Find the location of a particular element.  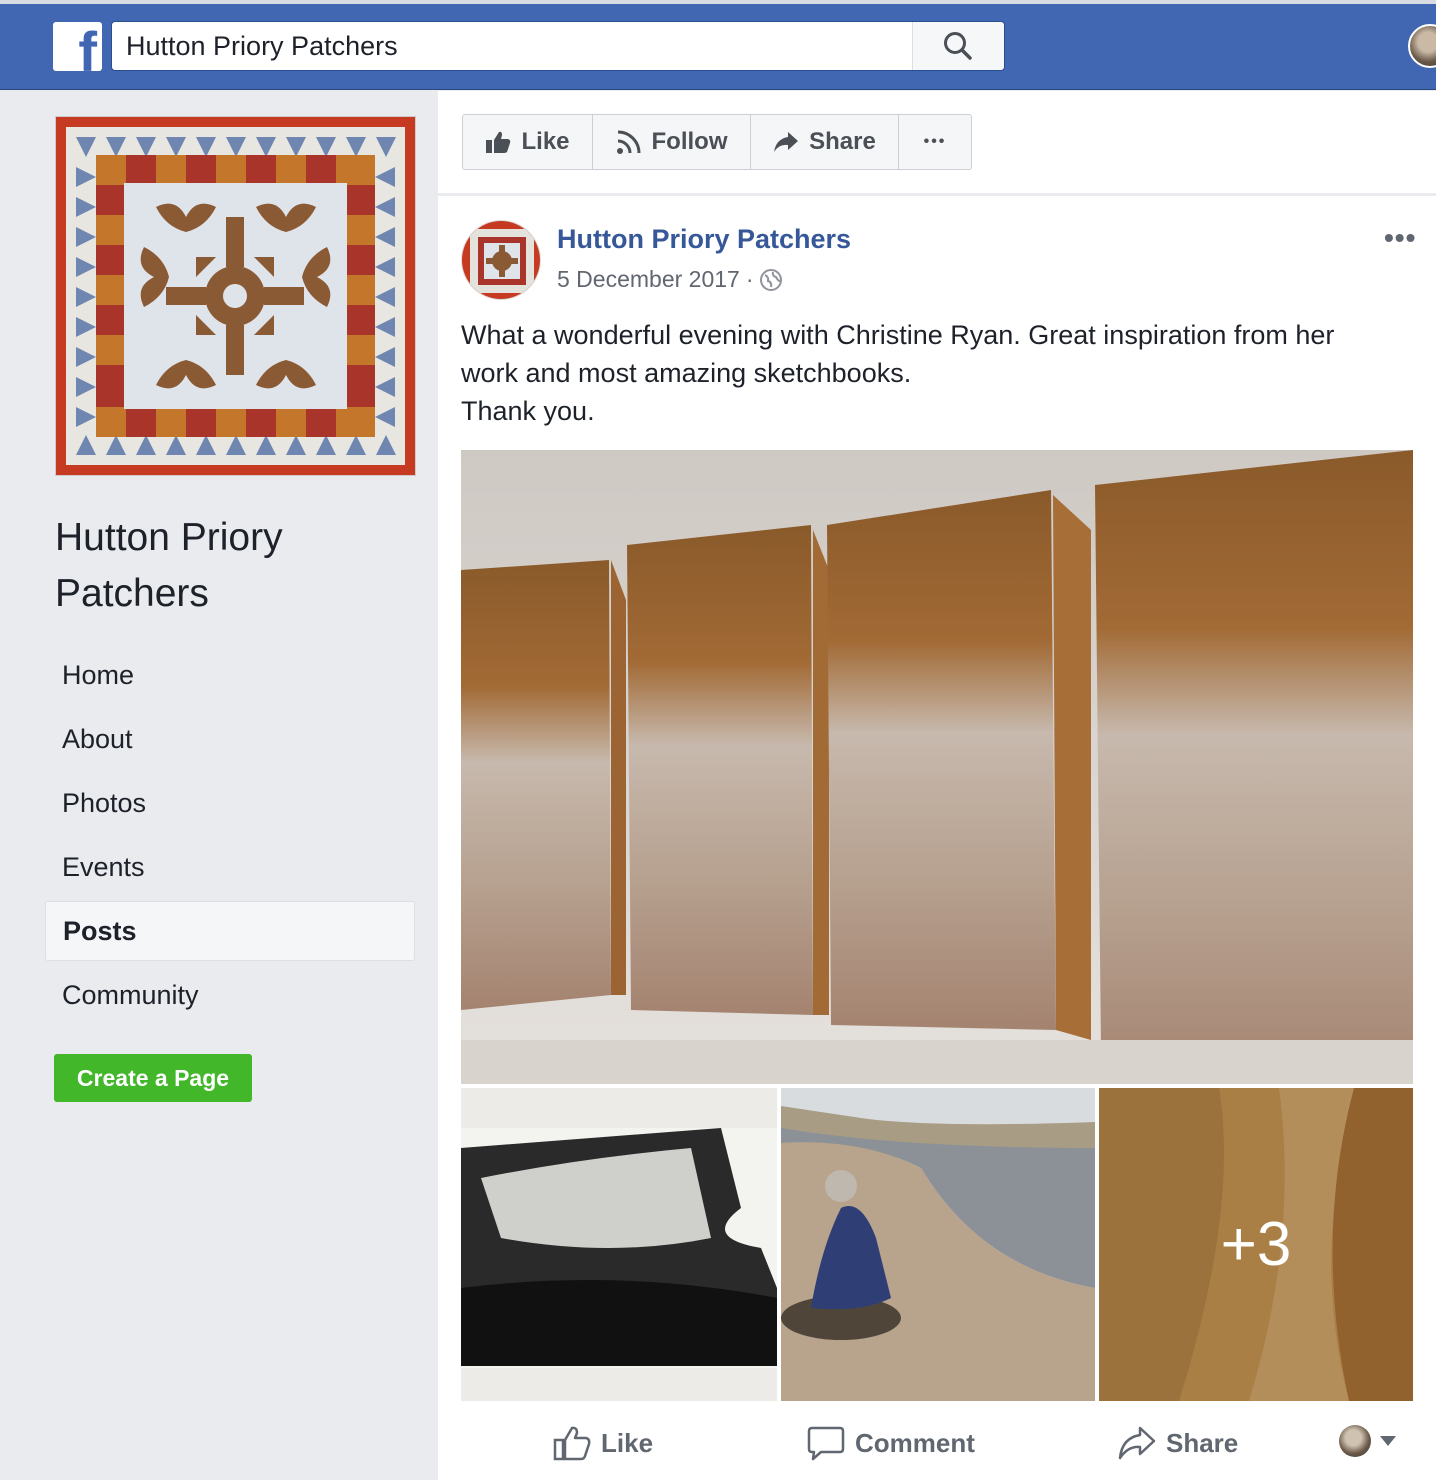

post-reaction-bar: Like Comment Share is located at coordinates (937, 1443).